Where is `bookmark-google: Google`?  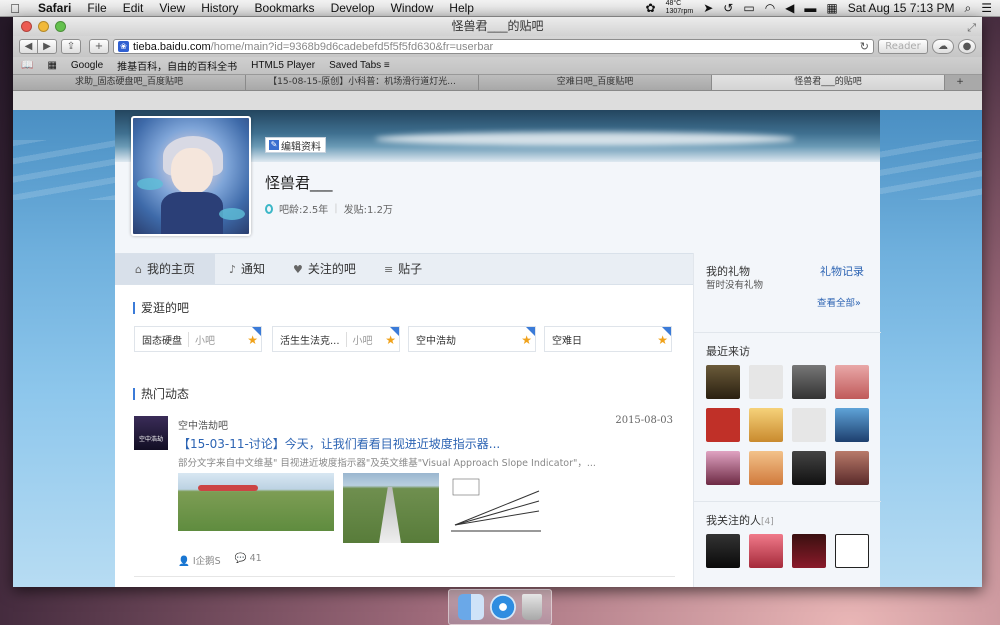 bookmark-google: Google is located at coordinates (87, 65).